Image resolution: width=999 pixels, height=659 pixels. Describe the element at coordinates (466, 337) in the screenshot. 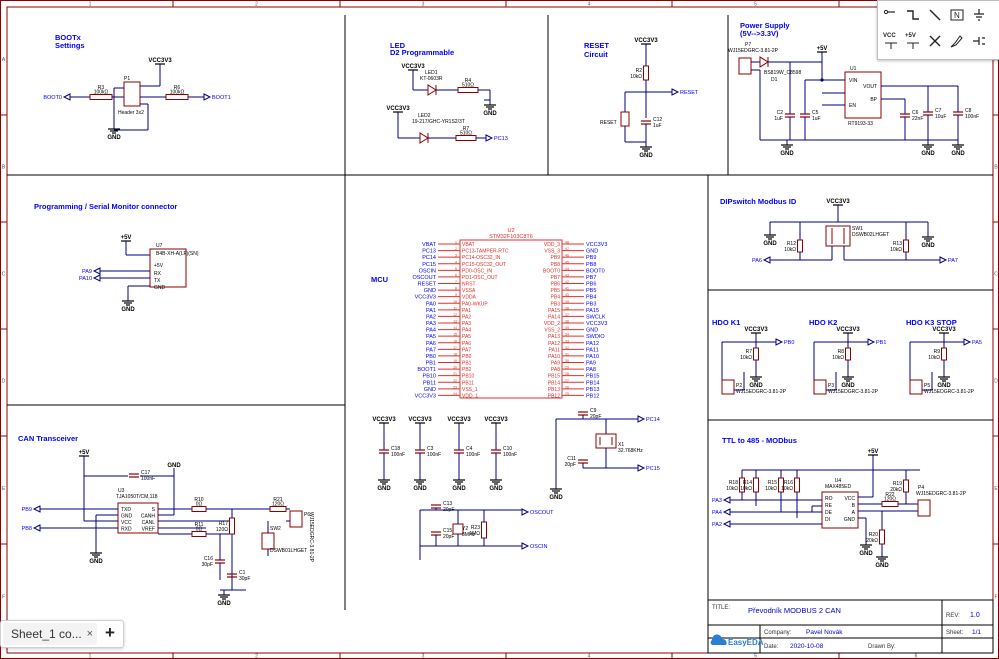

I see `mcu-pin-name: PA5` at that location.